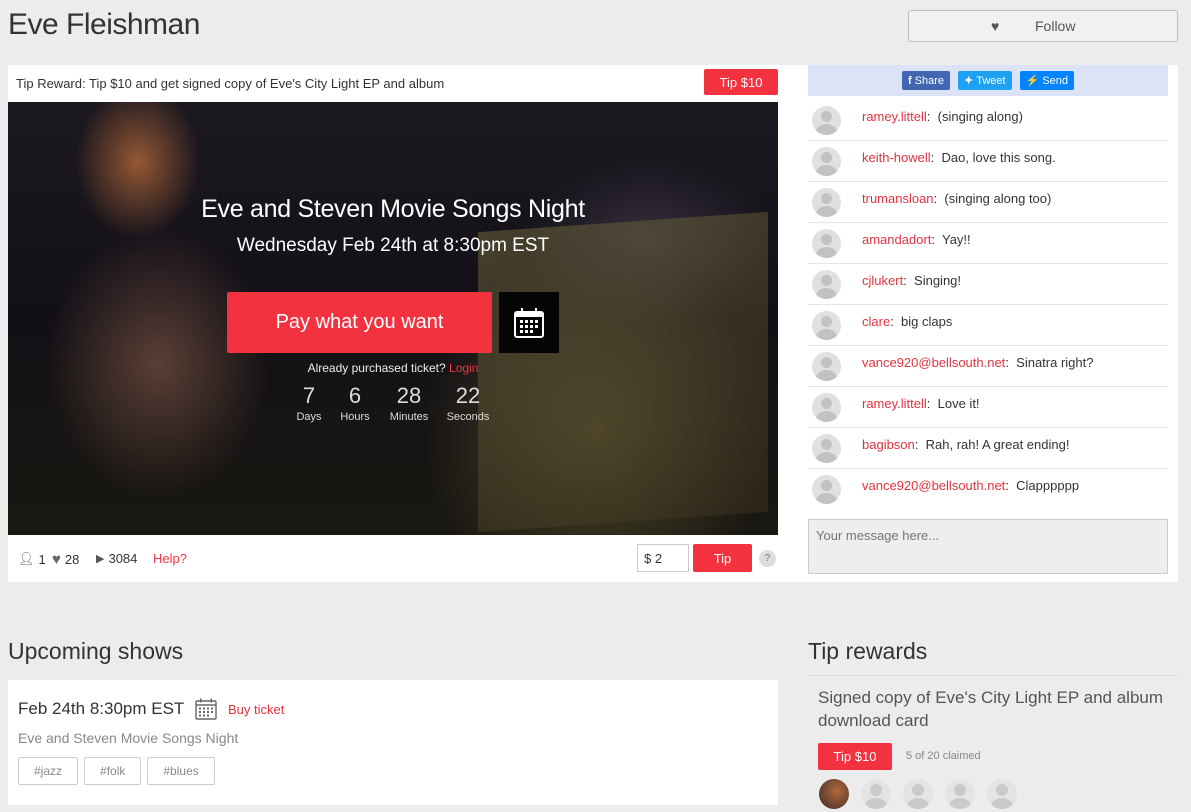 The height and width of the screenshot is (812, 1191). I want to click on chat-text: Dao, love this song., so click(998, 157).